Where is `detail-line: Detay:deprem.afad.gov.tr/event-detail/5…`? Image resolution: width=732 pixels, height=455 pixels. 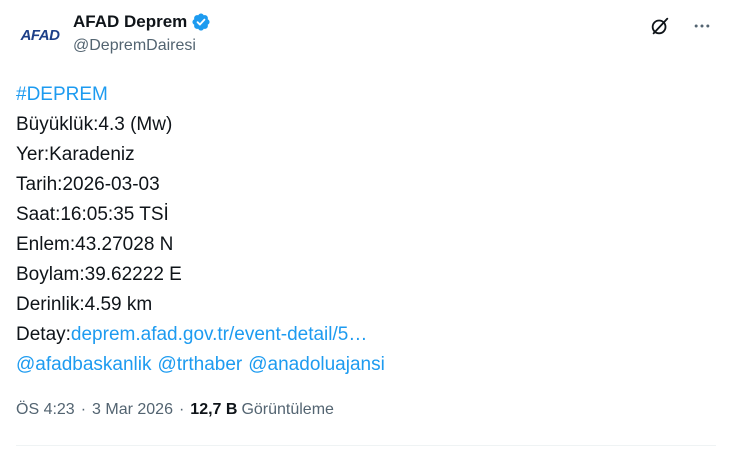
detail-line: Detay:deprem.afad.gov.tr/event-detail/5… is located at coordinates (366, 335).